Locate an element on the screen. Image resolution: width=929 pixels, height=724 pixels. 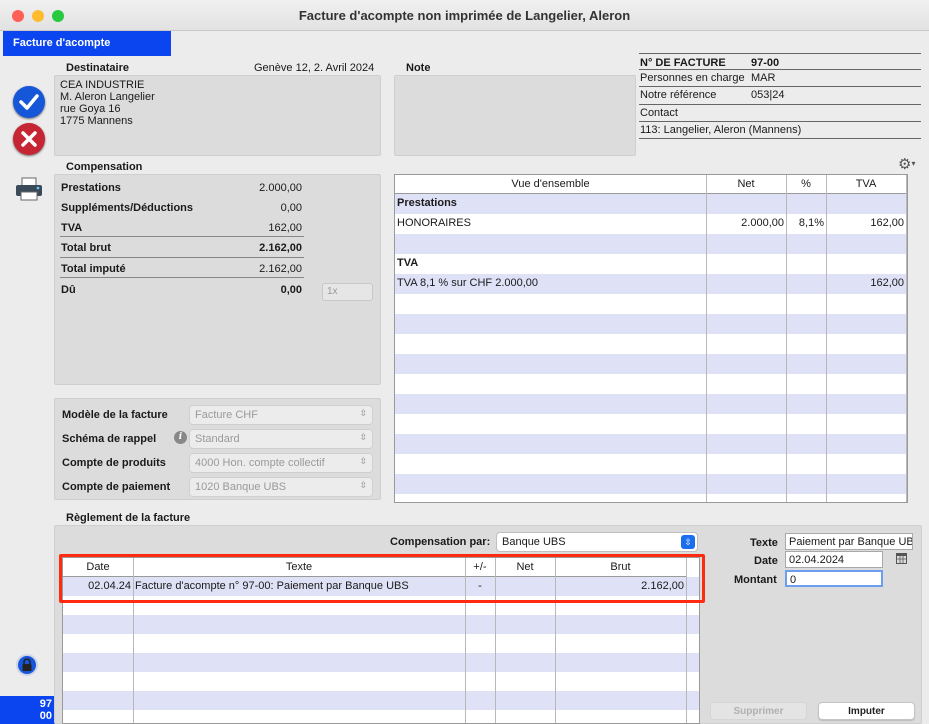
destinataire-label: Destinataire is located at coordinates (97, 68).